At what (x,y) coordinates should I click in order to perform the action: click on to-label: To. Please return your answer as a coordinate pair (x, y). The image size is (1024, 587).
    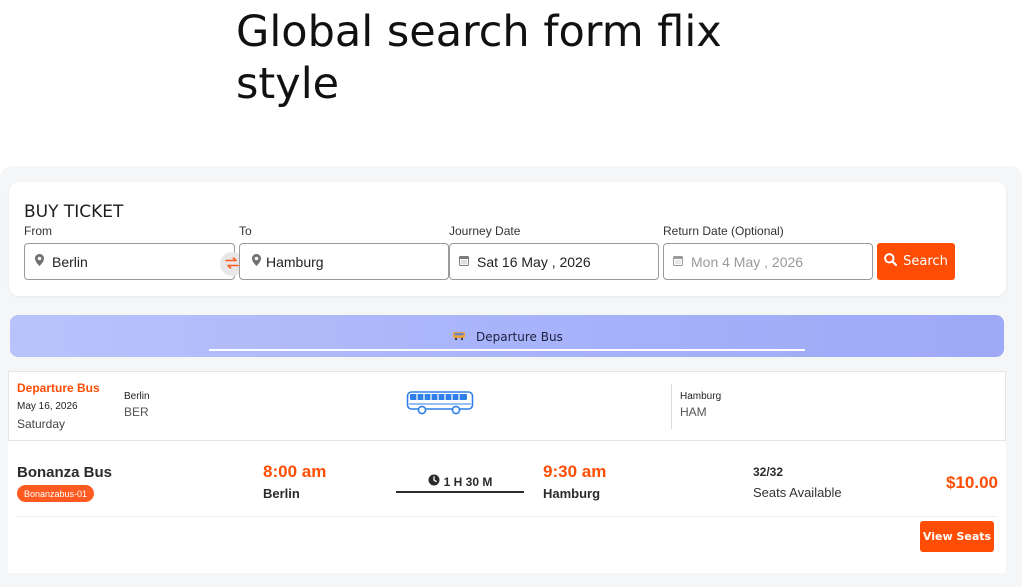
    Looking at the image, I should click on (245, 231).